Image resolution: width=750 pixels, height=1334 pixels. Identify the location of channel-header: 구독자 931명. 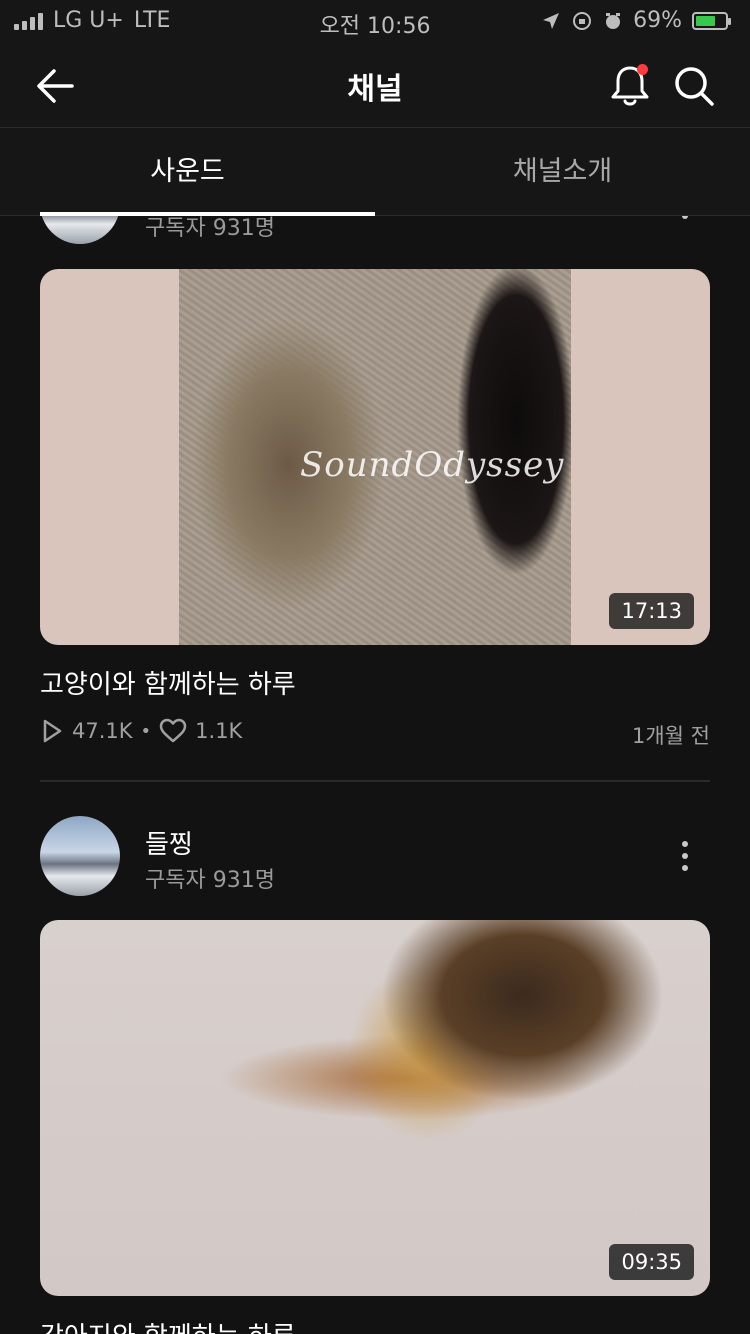
(375, 230).